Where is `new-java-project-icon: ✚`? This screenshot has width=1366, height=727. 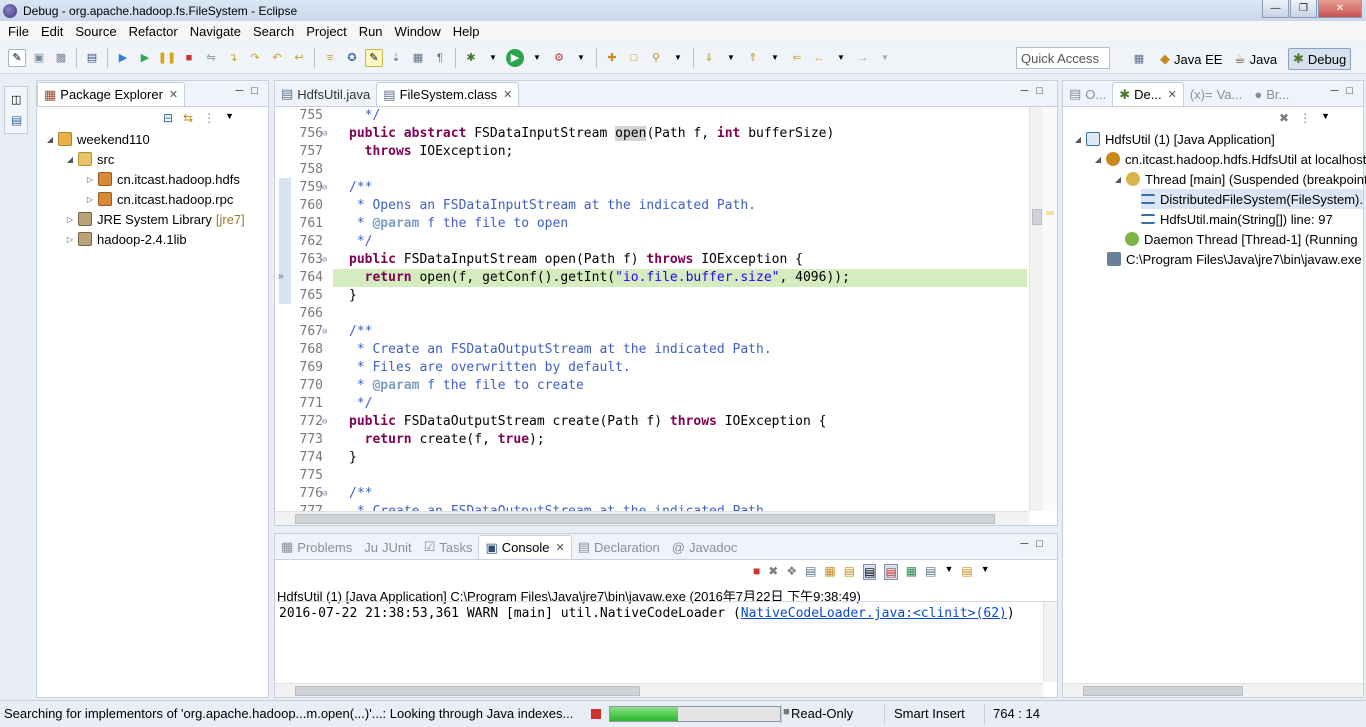
new-java-project-icon: ✚ is located at coordinates (612, 58).